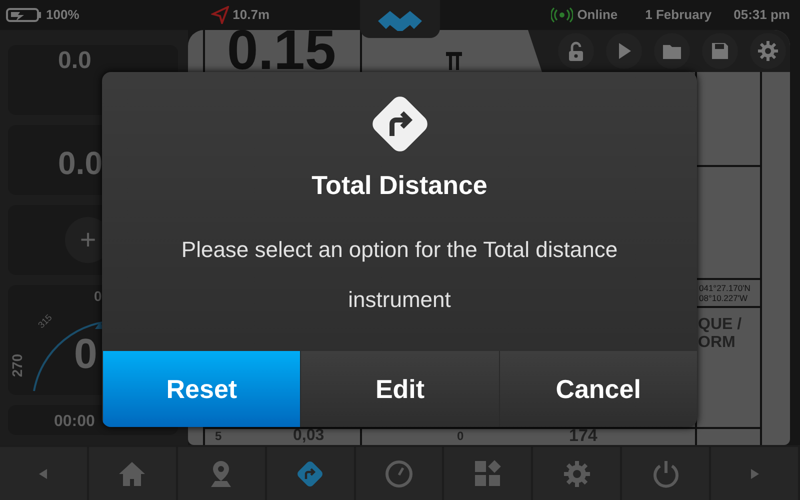 This screenshot has width=800, height=500. What do you see at coordinates (597, 15) in the screenshot?
I see `connection-status: Online` at bounding box center [597, 15].